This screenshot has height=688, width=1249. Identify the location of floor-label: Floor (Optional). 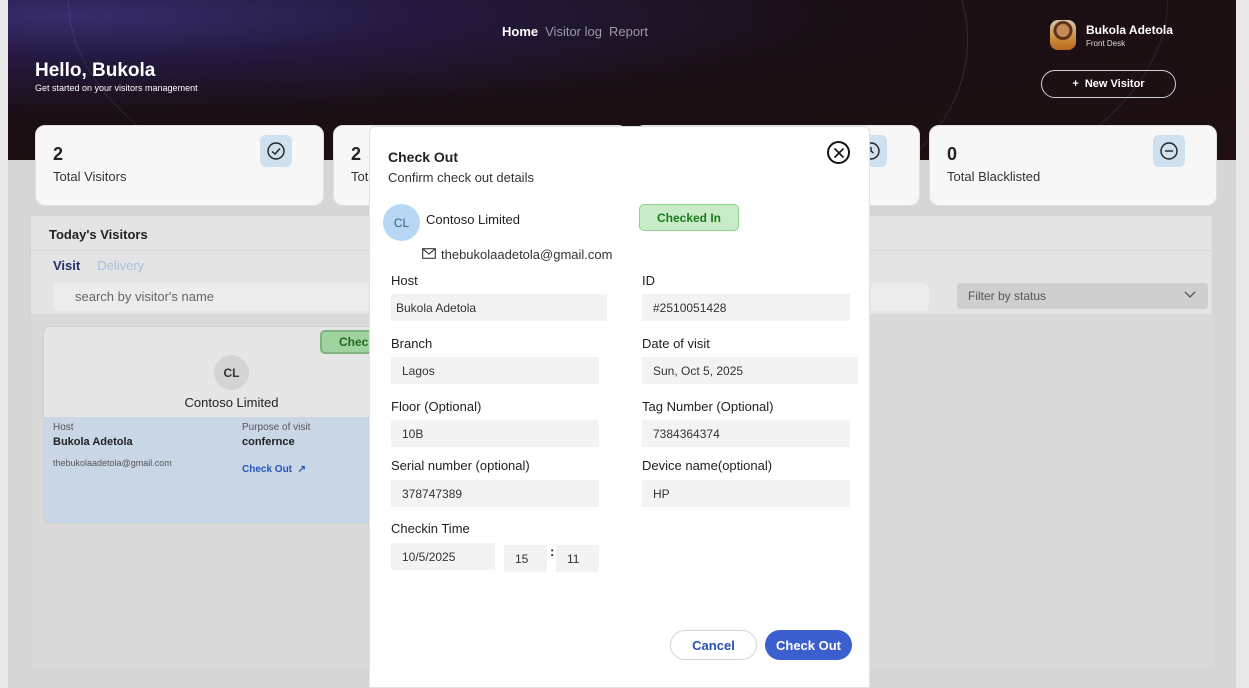
(436, 406).